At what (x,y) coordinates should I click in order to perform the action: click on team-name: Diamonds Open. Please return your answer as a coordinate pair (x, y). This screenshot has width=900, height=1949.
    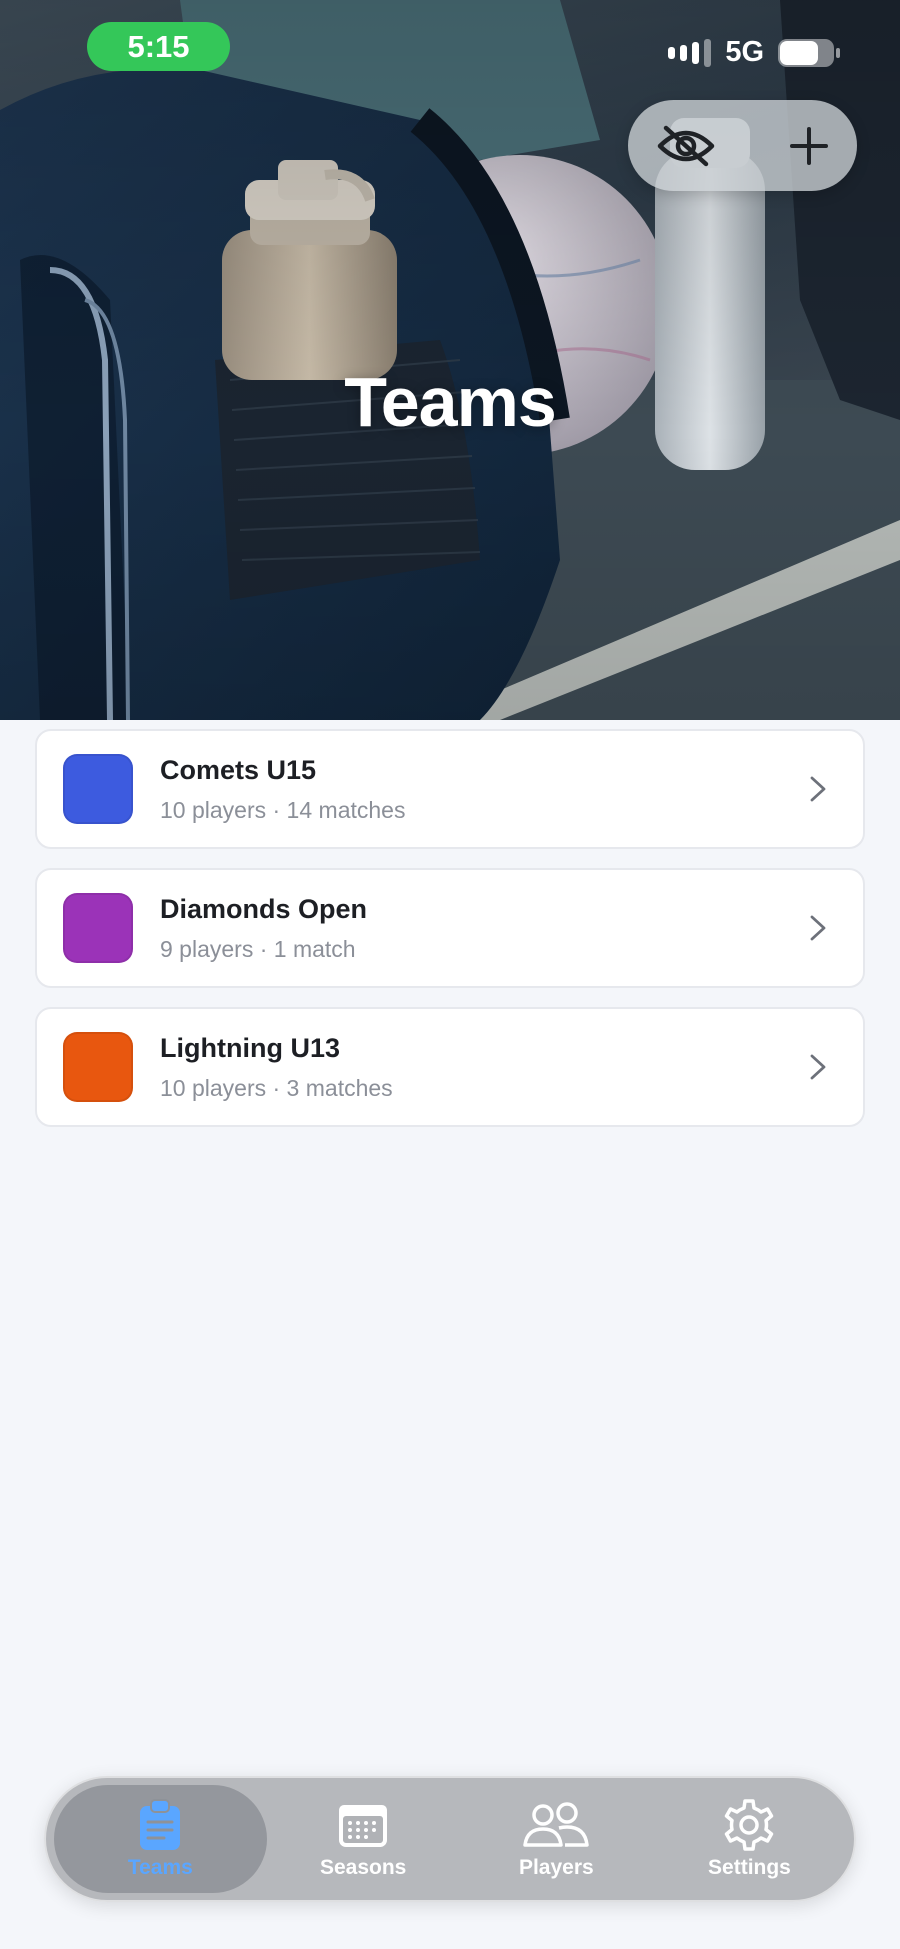
    Looking at the image, I should click on (264, 909).